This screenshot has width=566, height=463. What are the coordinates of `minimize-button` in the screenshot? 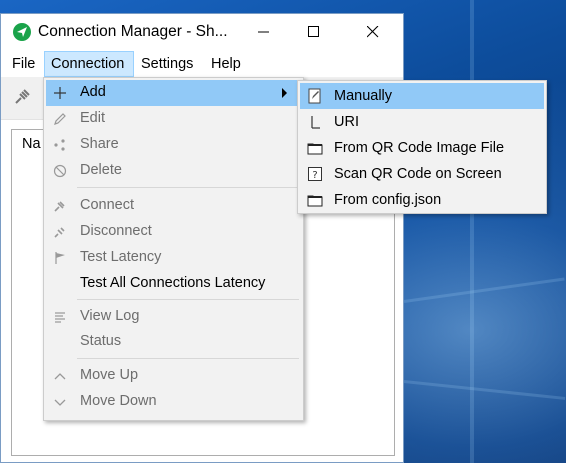 It's located at (264, 32).